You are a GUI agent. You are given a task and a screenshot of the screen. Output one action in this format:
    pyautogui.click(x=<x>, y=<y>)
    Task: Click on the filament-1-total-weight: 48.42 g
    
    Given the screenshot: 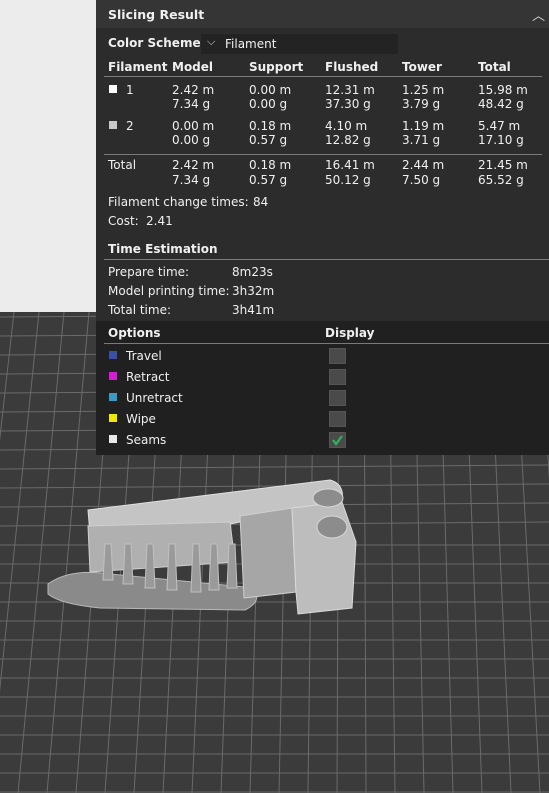 What is the action you would take?
    pyautogui.click(x=501, y=104)
    